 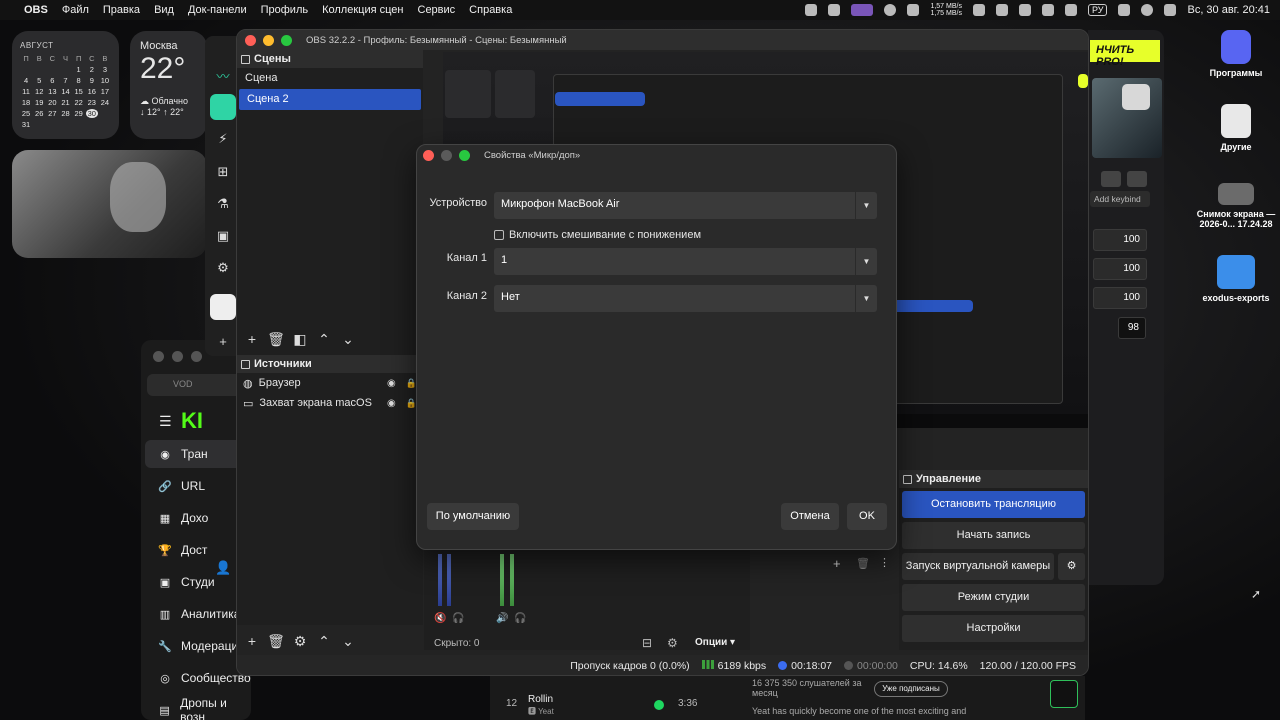 I want to click on muted-speaker-icon: 🔇, so click(x=440, y=618).